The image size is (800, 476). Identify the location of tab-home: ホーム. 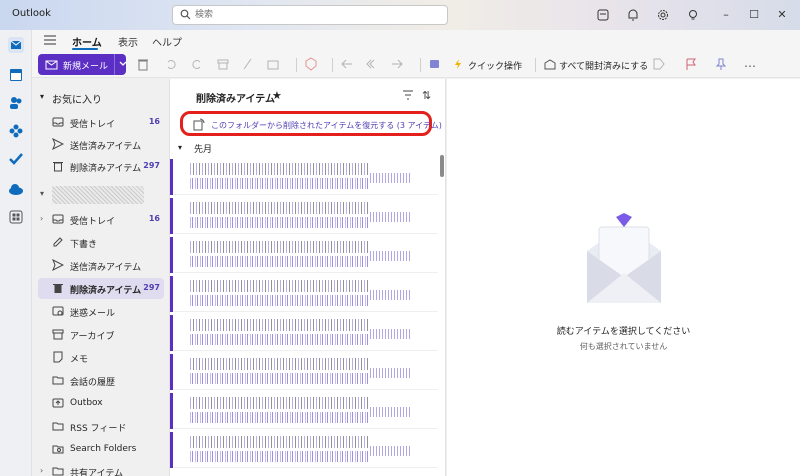
(87, 41).